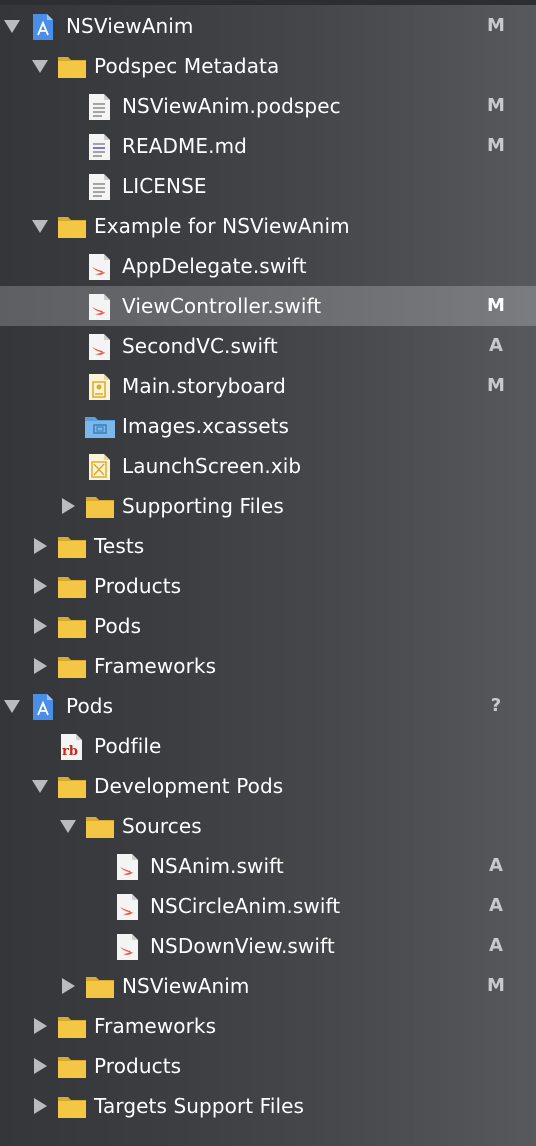 Image resolution: width=536 pixels, height=1146 pixels. I want to click on tree-row-file-secondvc: SecondVC.swift A, so click(268, 346).